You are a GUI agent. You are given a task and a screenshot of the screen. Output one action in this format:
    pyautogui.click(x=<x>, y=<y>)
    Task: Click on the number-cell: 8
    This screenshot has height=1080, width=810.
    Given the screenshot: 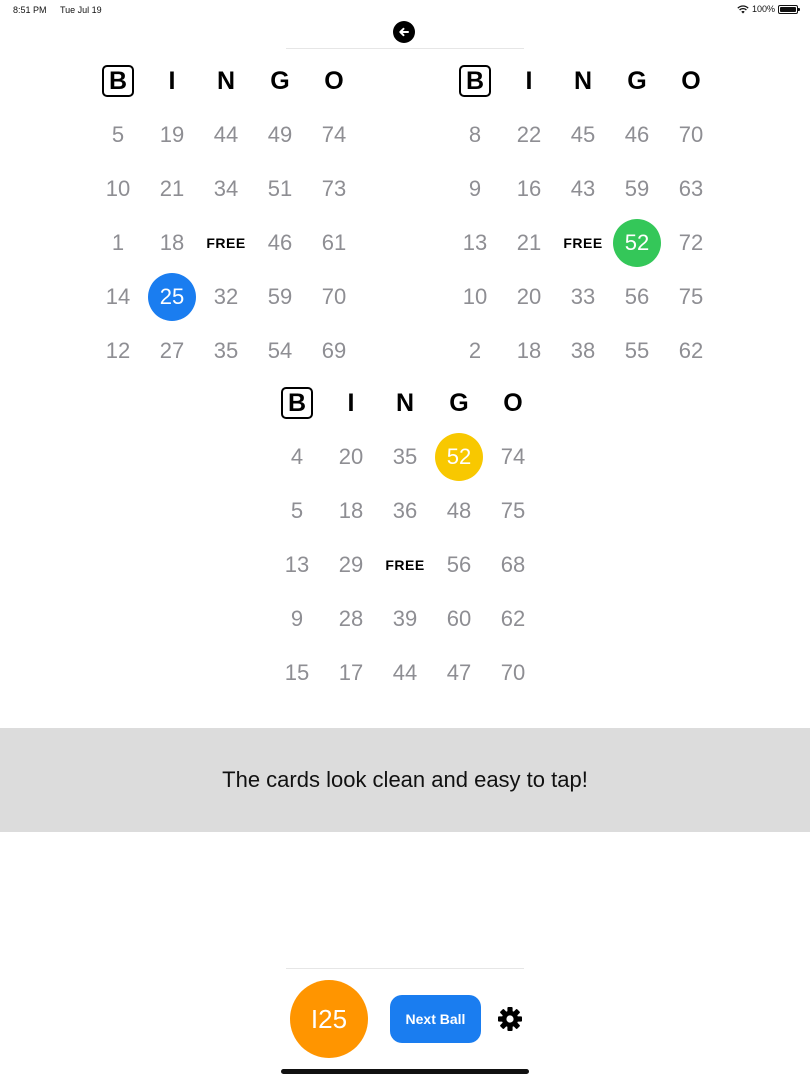 What is the action you would take?
    pyautogui.click(x=475, y=135)
    